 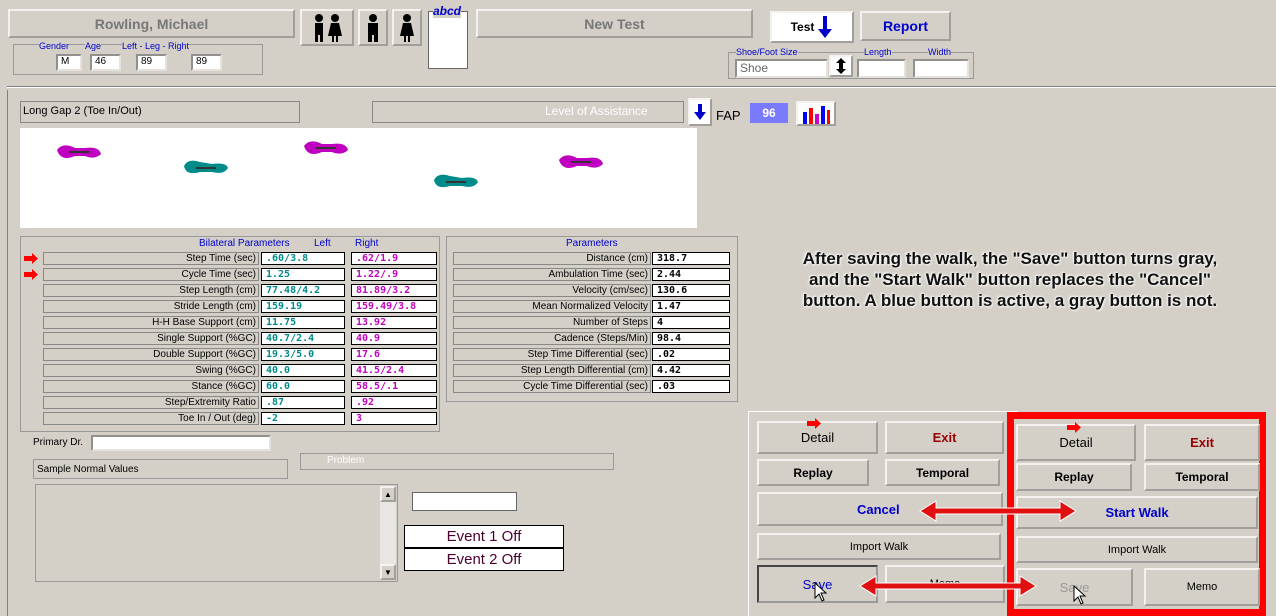 I want to click on parameter-label: Cadence (Steps/Min), so click(x=552, y=338).